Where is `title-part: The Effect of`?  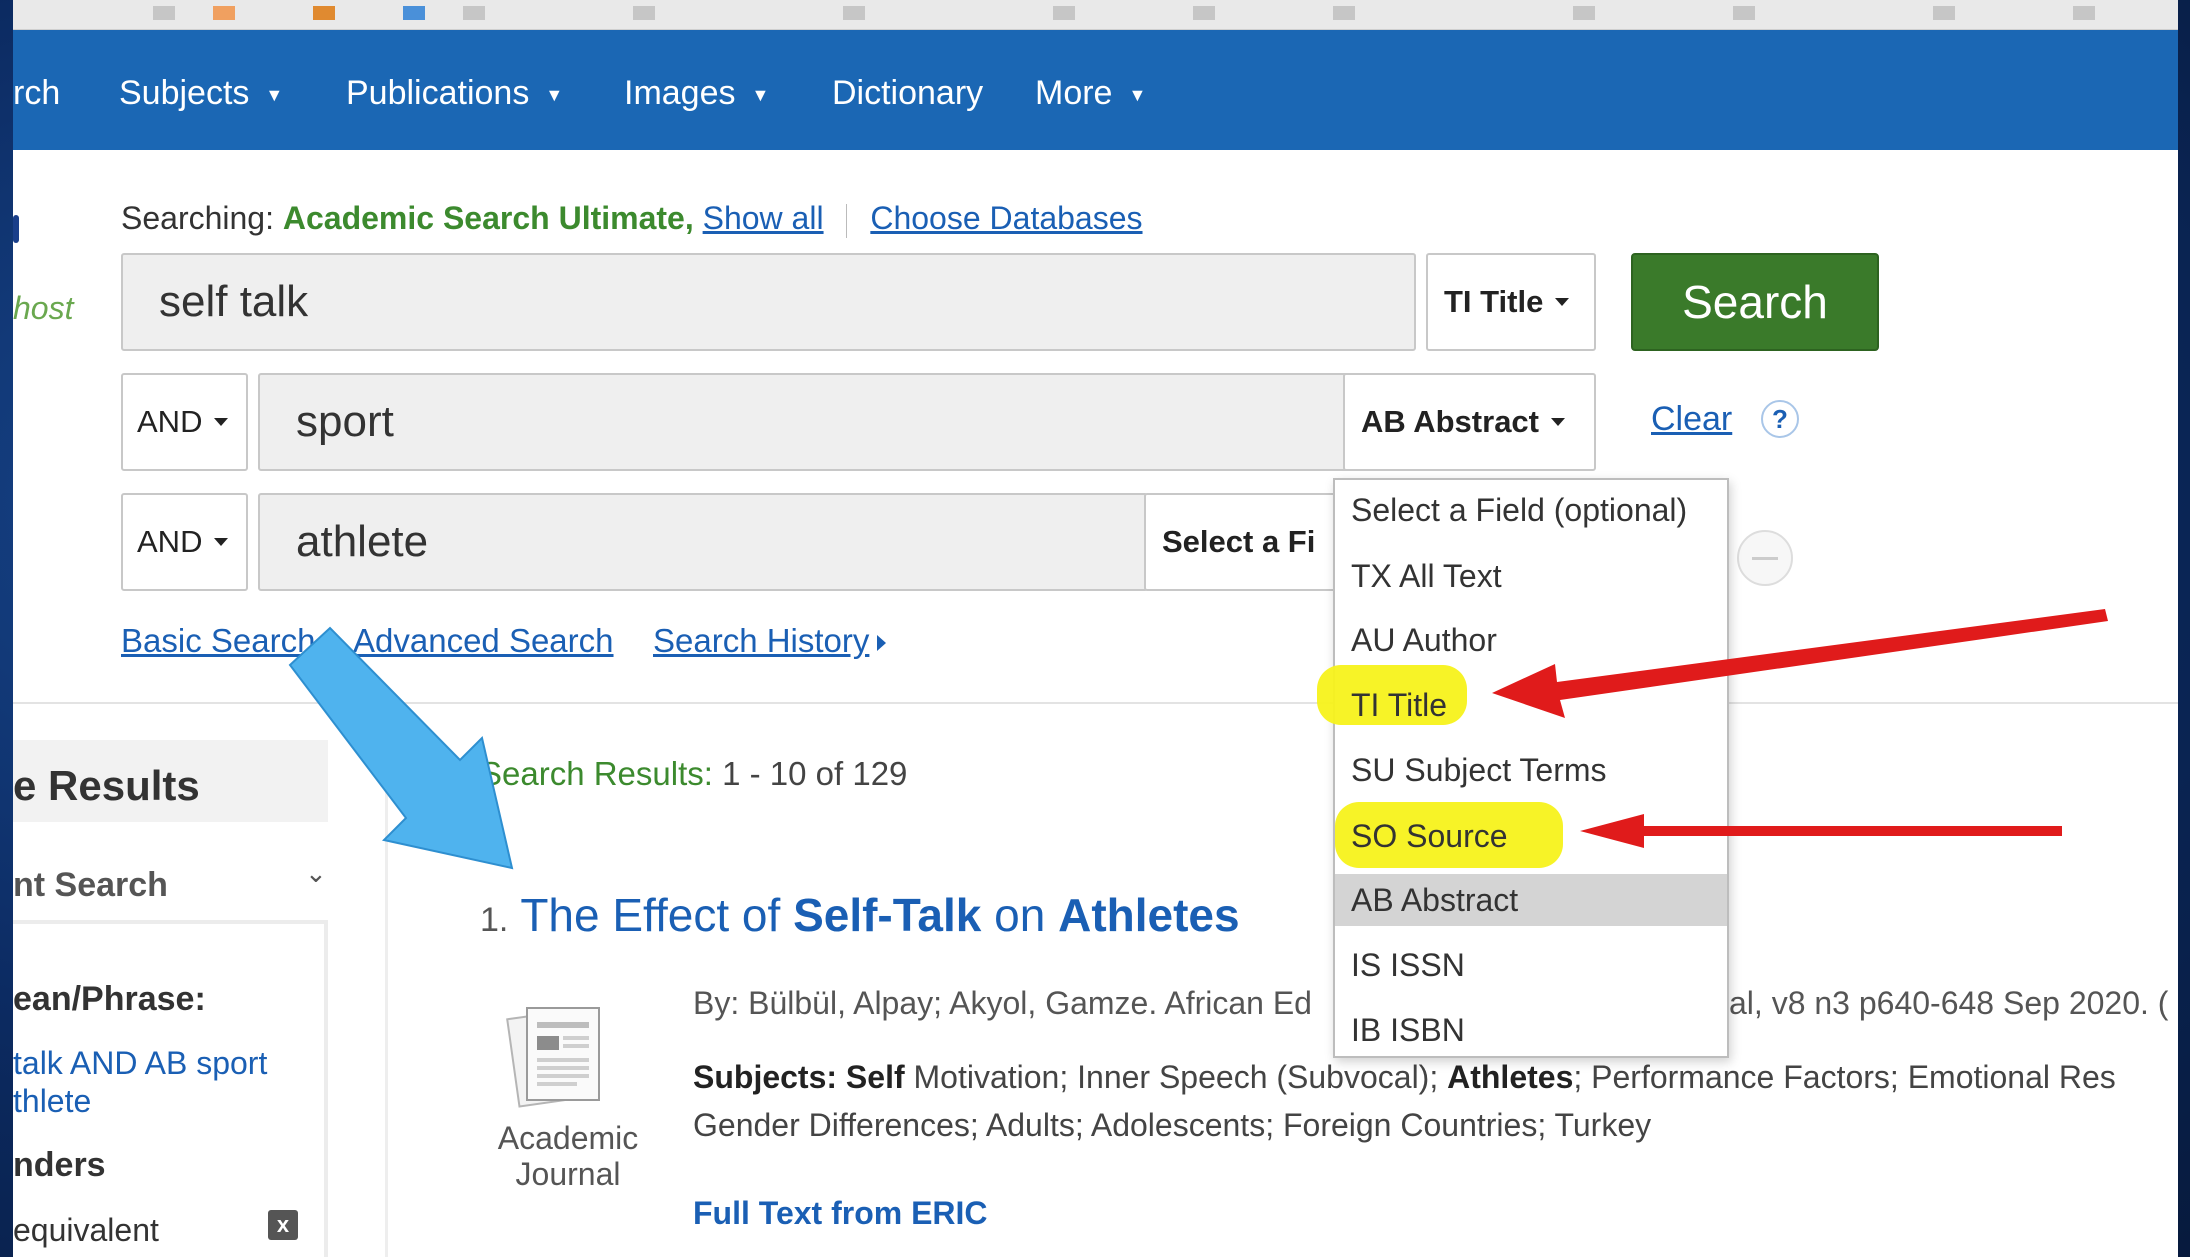
title-part: The Effect of is located at coordinates (657, 915).